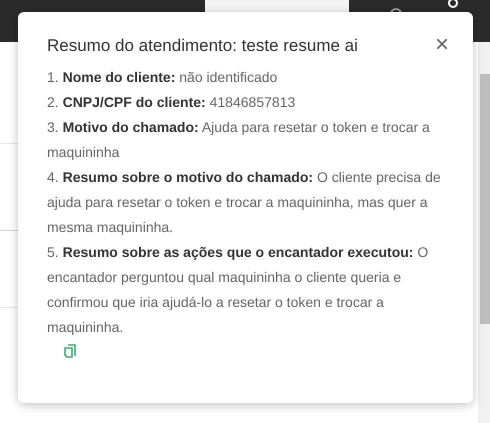  Describe the element at coordinates (485, 199) in the screenshot. I see `scrollbar-thumb` at that location.